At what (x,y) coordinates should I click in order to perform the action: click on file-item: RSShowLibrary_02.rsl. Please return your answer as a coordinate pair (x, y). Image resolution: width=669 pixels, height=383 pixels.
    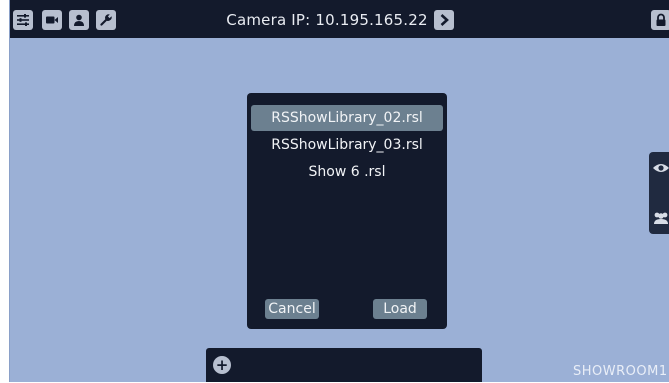
    Looking at the image, I should click on (347, 118).